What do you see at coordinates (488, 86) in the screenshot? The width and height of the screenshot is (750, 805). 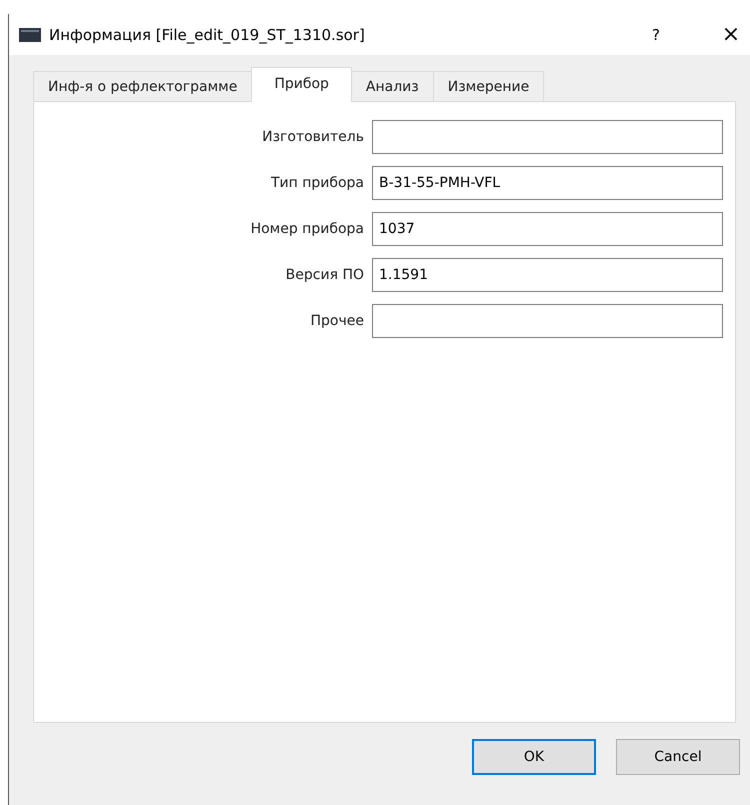 I see `tab: Измерение` at bounding box center [488, 86].